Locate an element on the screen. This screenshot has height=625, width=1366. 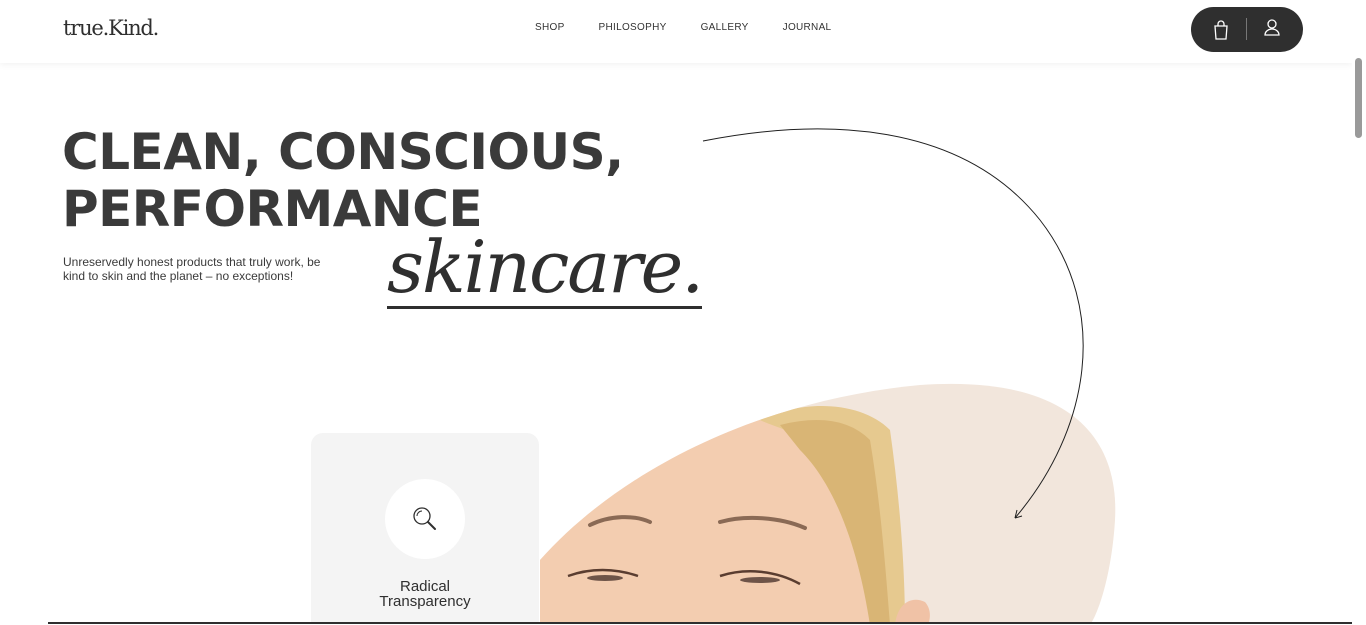
brand-logo: true.Kind. is located at coordinates (111, 28).